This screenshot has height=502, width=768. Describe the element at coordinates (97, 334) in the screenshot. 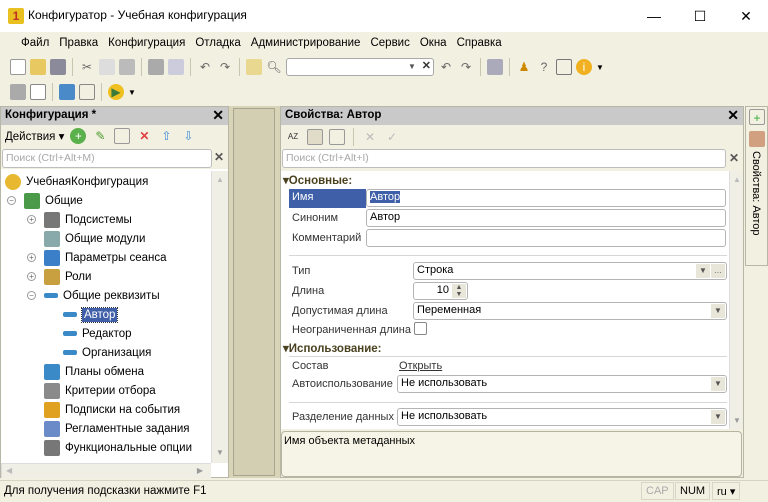

I see `tree-item: Редактор` at that location.